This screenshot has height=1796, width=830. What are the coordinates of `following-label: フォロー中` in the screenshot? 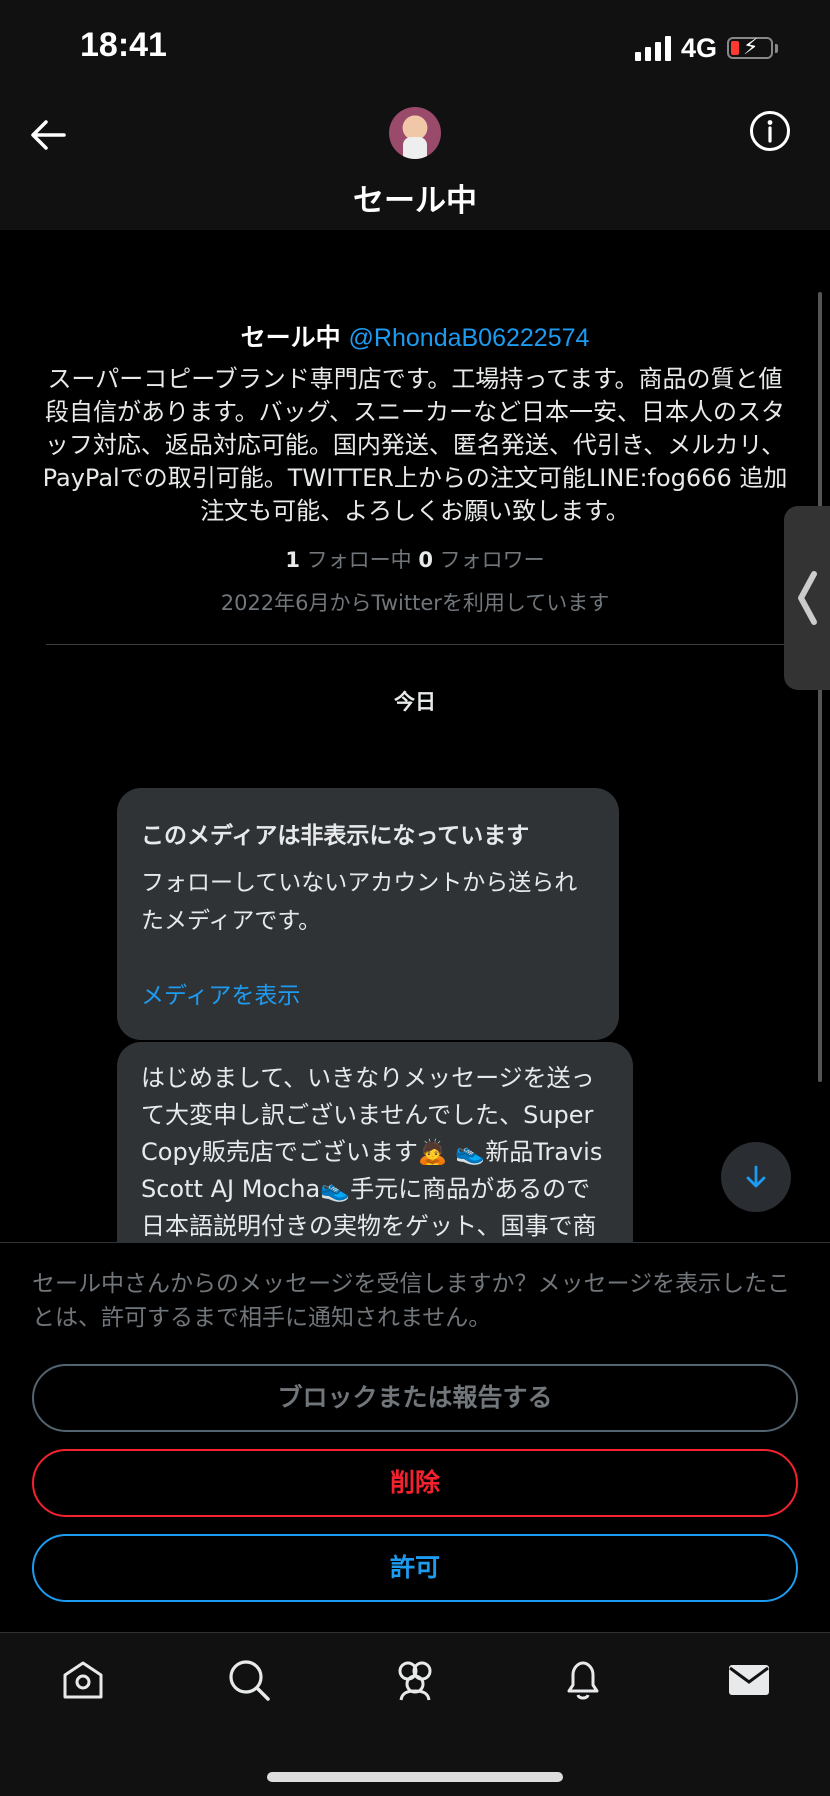 It's located at (359, 560).